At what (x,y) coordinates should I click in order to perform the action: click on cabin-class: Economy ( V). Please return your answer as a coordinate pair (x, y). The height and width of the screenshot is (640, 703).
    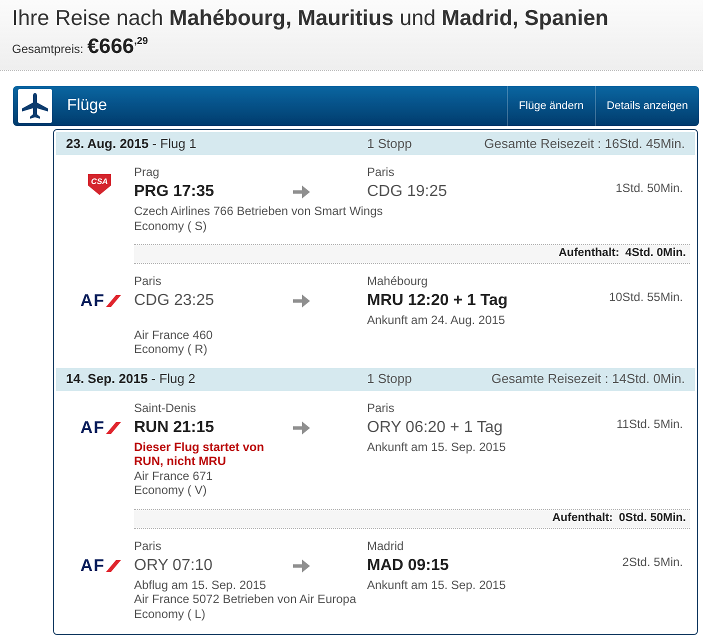
    Looking at the image, I should click on (171, 490).